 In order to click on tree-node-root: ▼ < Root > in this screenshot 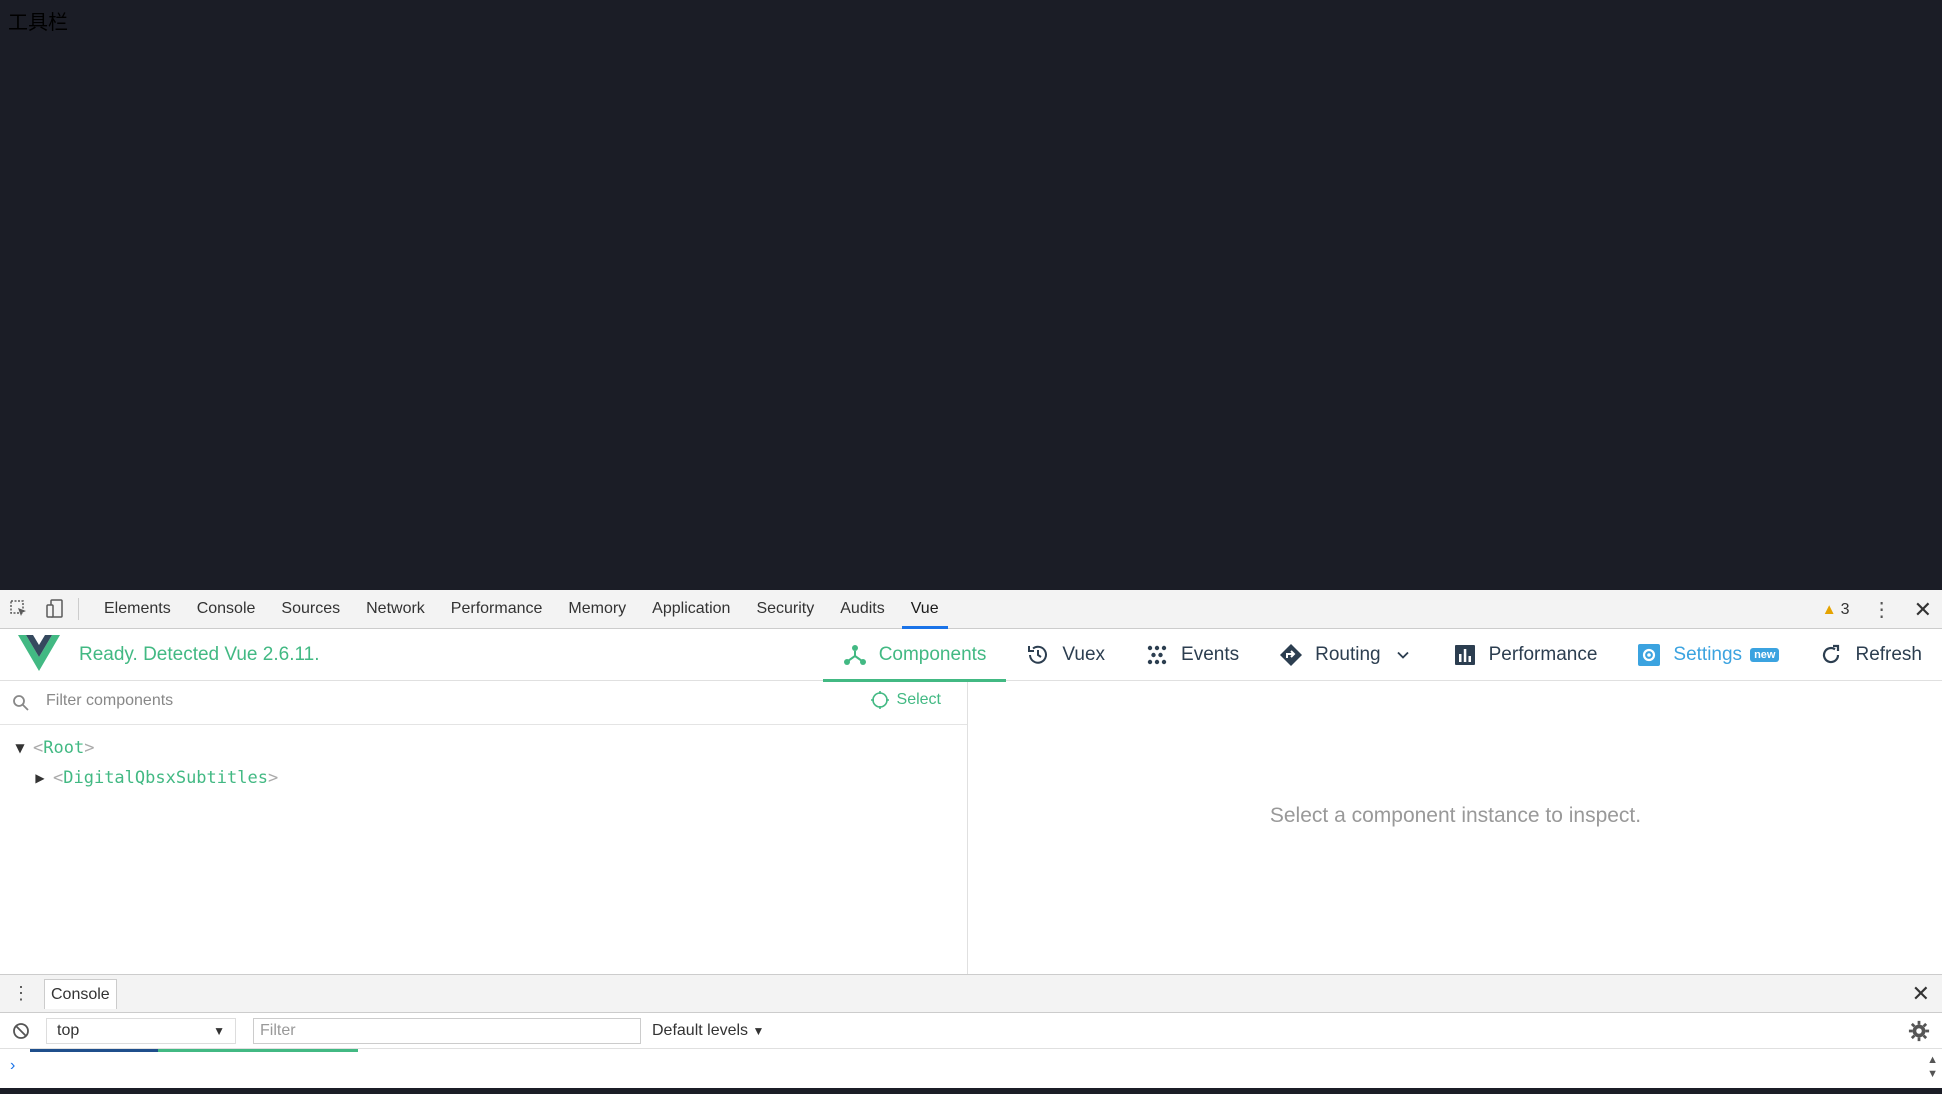, I will do `click(483, 748)`.